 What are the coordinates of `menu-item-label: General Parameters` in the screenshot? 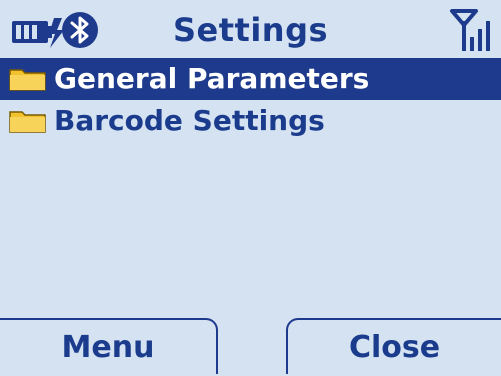 It's located at (212, 78).